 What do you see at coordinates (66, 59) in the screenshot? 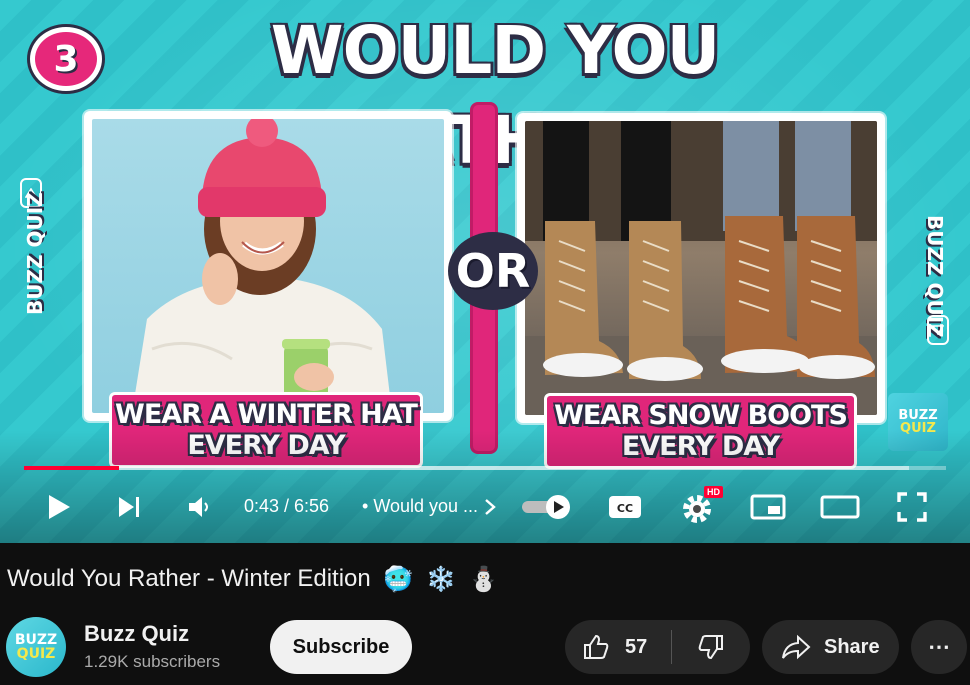
I see `question-number-badge: 3` at bounding box center [66, 59].